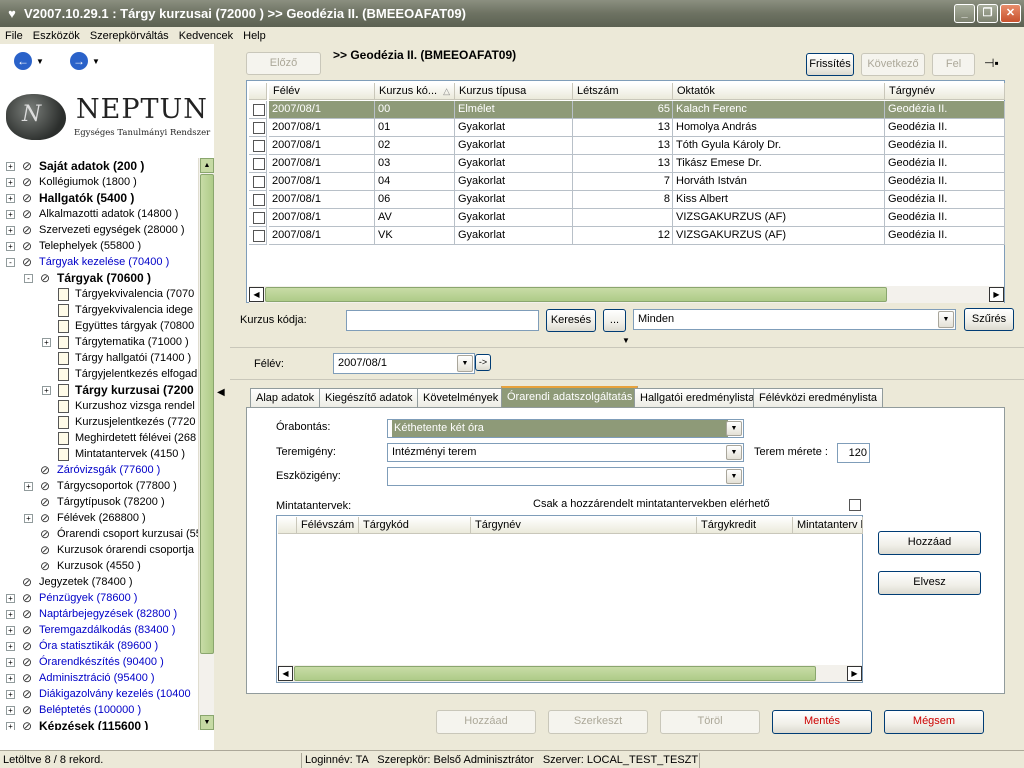 This screenshot has width=1024, height=768. Describe the element at coordinates (118, 406) in the screenshot. I see `tree-item: Kurzushoz vizsga rendel` at that location.